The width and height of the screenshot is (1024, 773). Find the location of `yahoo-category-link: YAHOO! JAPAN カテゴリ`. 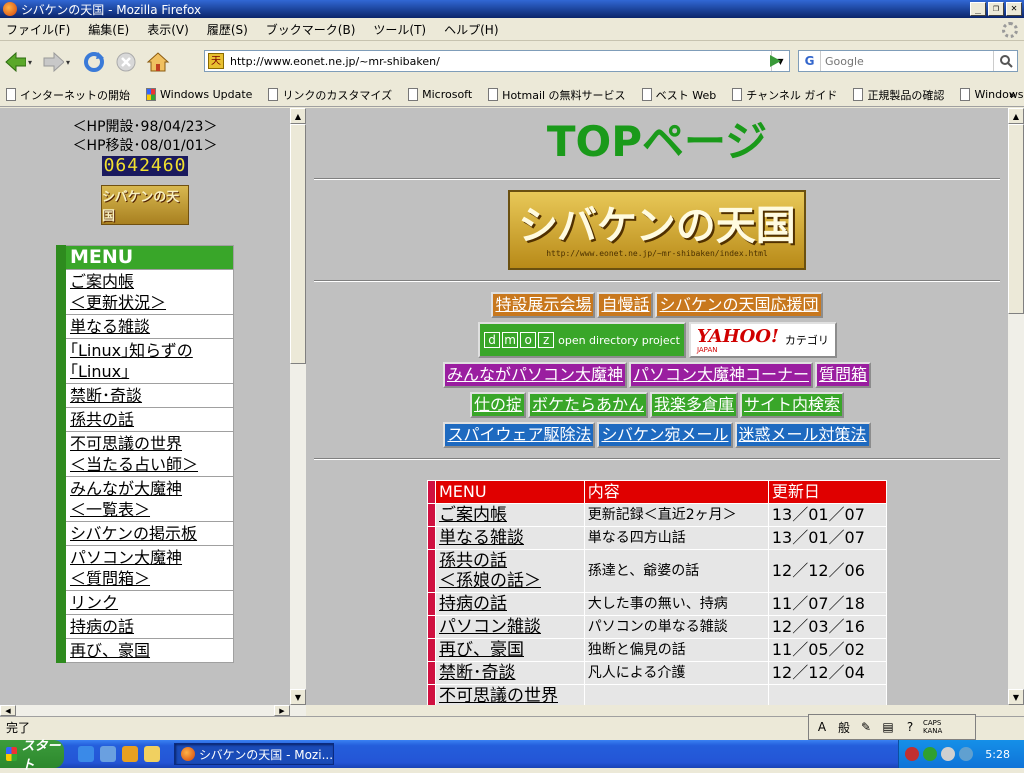

yahoo-category-link: YAHOO! JAPAN カテゴリ is located at coordinates (762, 340).